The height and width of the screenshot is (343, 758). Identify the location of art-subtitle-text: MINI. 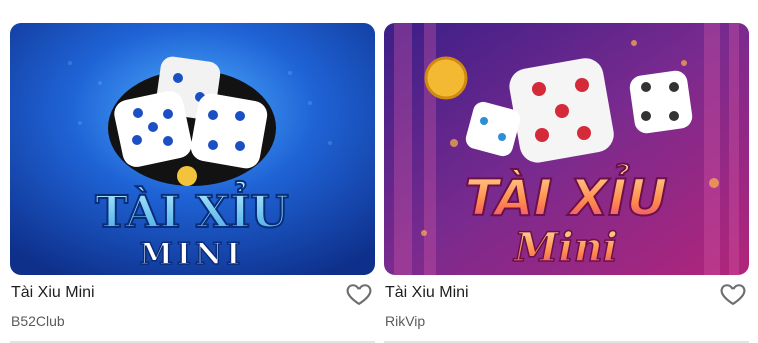
(192, 254).